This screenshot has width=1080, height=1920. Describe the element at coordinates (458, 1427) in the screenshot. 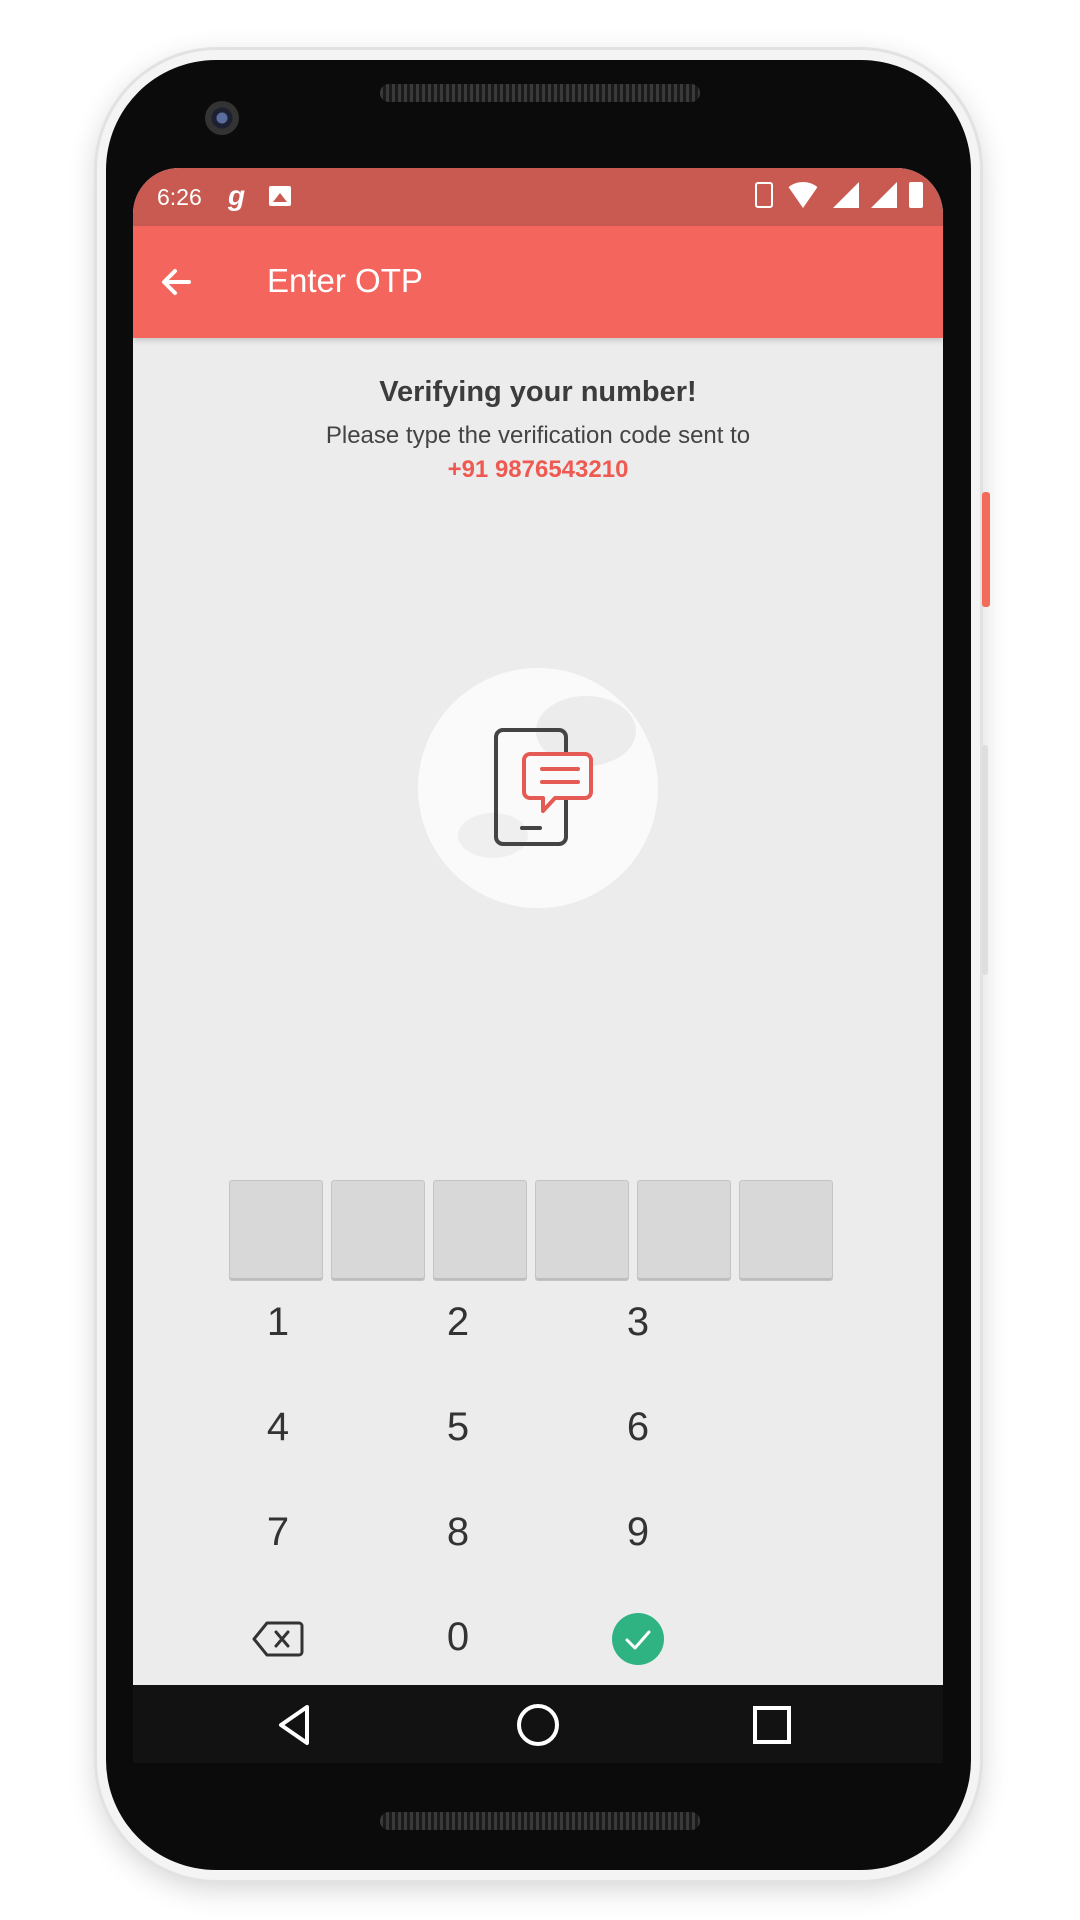

I see `key-5: 5` at that location.